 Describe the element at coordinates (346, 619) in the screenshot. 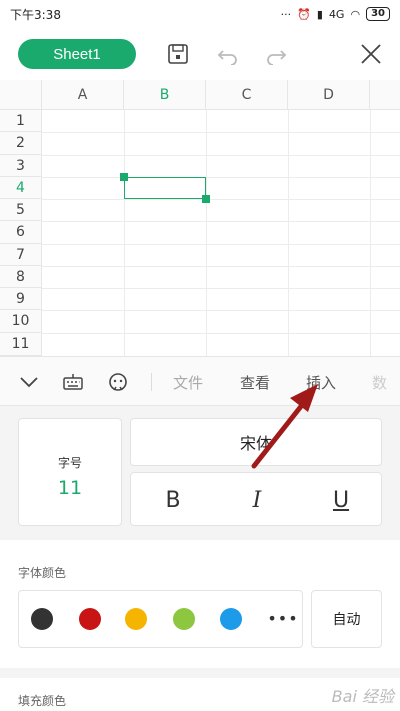

I see `auto-color-button: 自动` at that location.